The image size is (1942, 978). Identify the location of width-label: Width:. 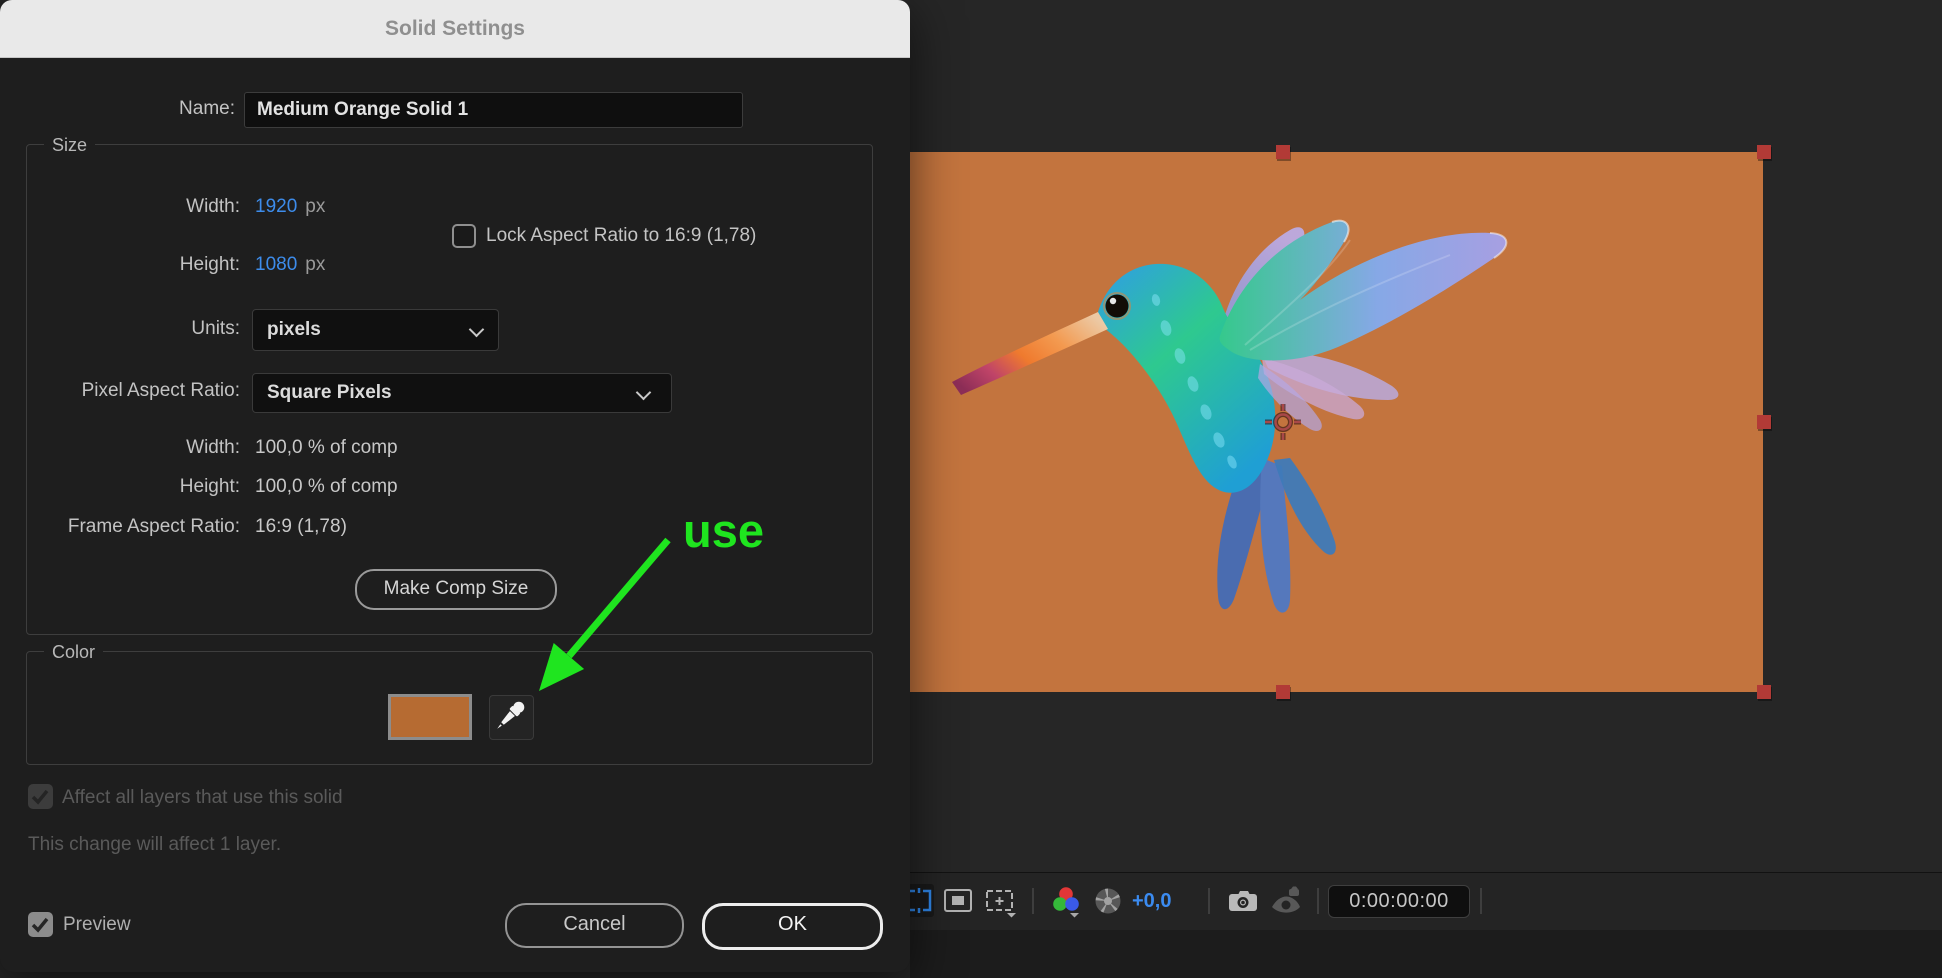
(213, 206).